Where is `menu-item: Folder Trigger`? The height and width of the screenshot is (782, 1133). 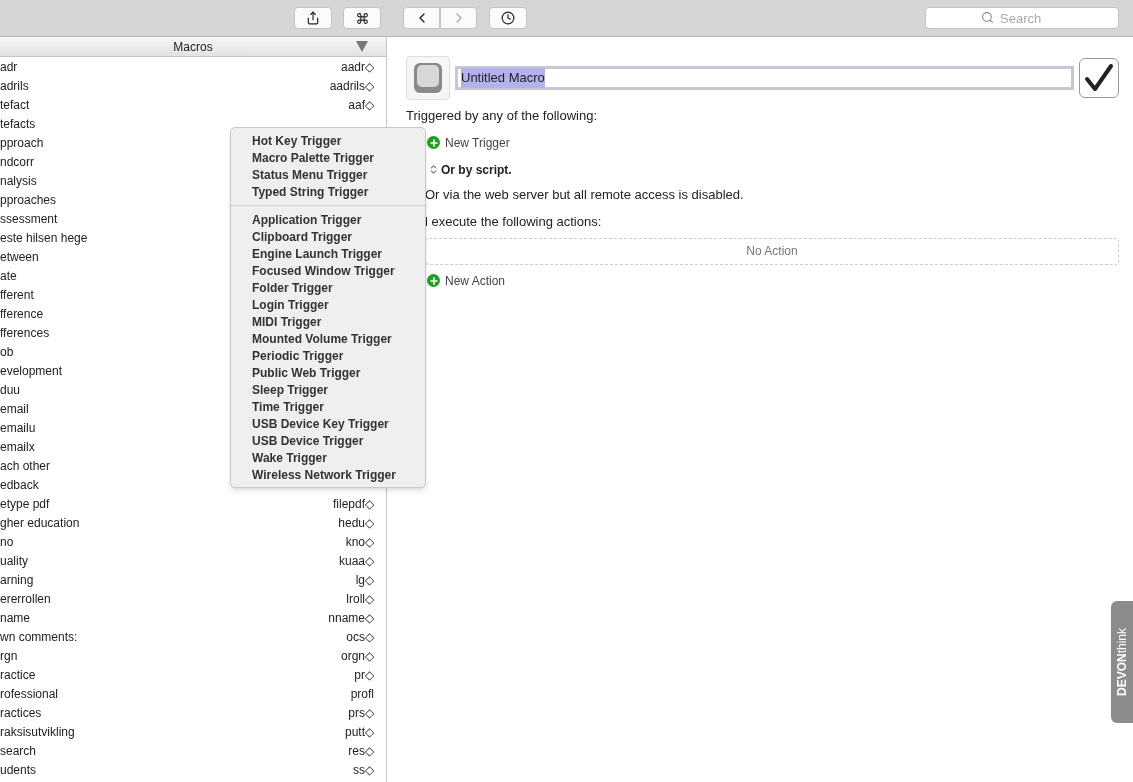 menu-item: Folder Trigger is located at coordinates (328, 287).